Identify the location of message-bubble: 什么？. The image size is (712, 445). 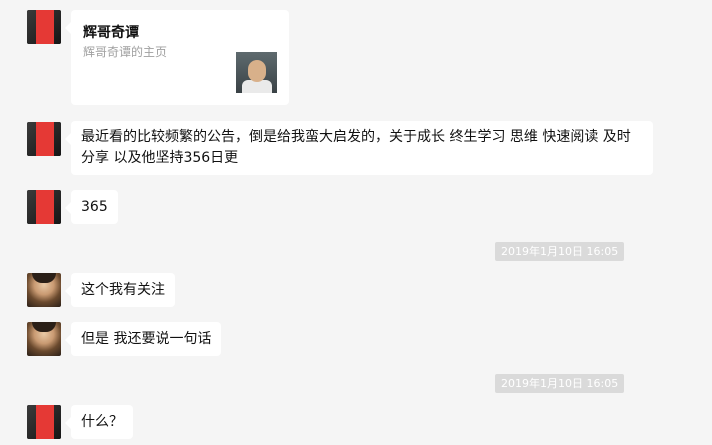
(99, 422).